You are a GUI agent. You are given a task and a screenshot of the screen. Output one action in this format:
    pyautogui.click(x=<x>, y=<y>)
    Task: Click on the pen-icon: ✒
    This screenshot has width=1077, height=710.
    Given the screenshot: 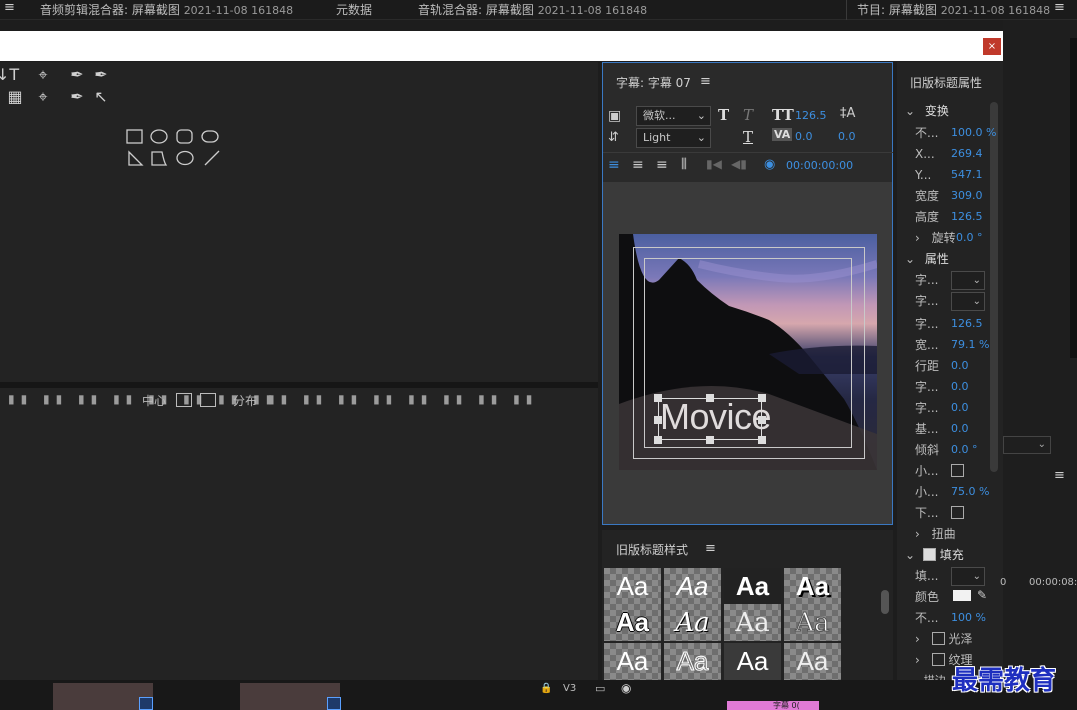 What is the action you would take?
    pyautogui.click(x=77, y=75)
    